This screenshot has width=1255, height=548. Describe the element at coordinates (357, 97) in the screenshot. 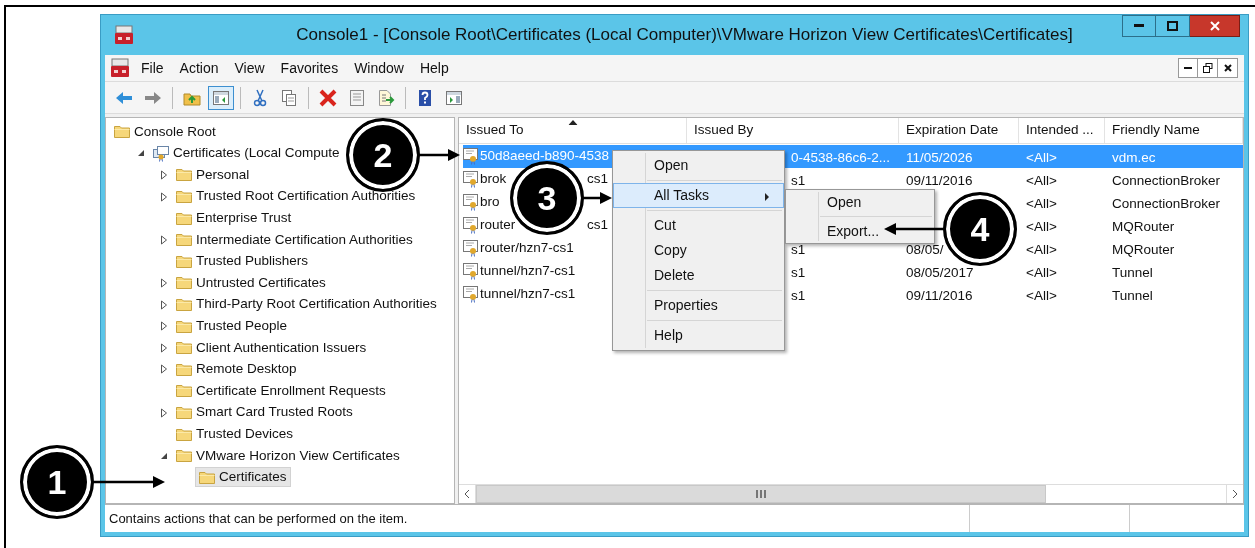

I see `document-icon` at that location.